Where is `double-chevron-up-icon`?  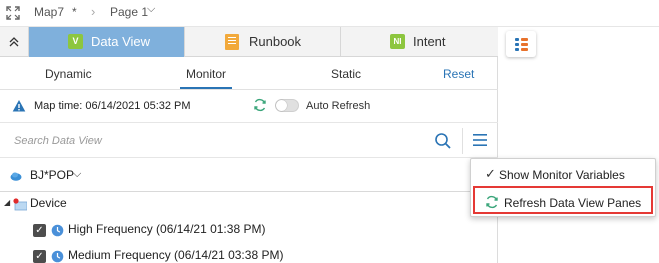
double-chevron-up-icon is located at coordinates (14, 42).